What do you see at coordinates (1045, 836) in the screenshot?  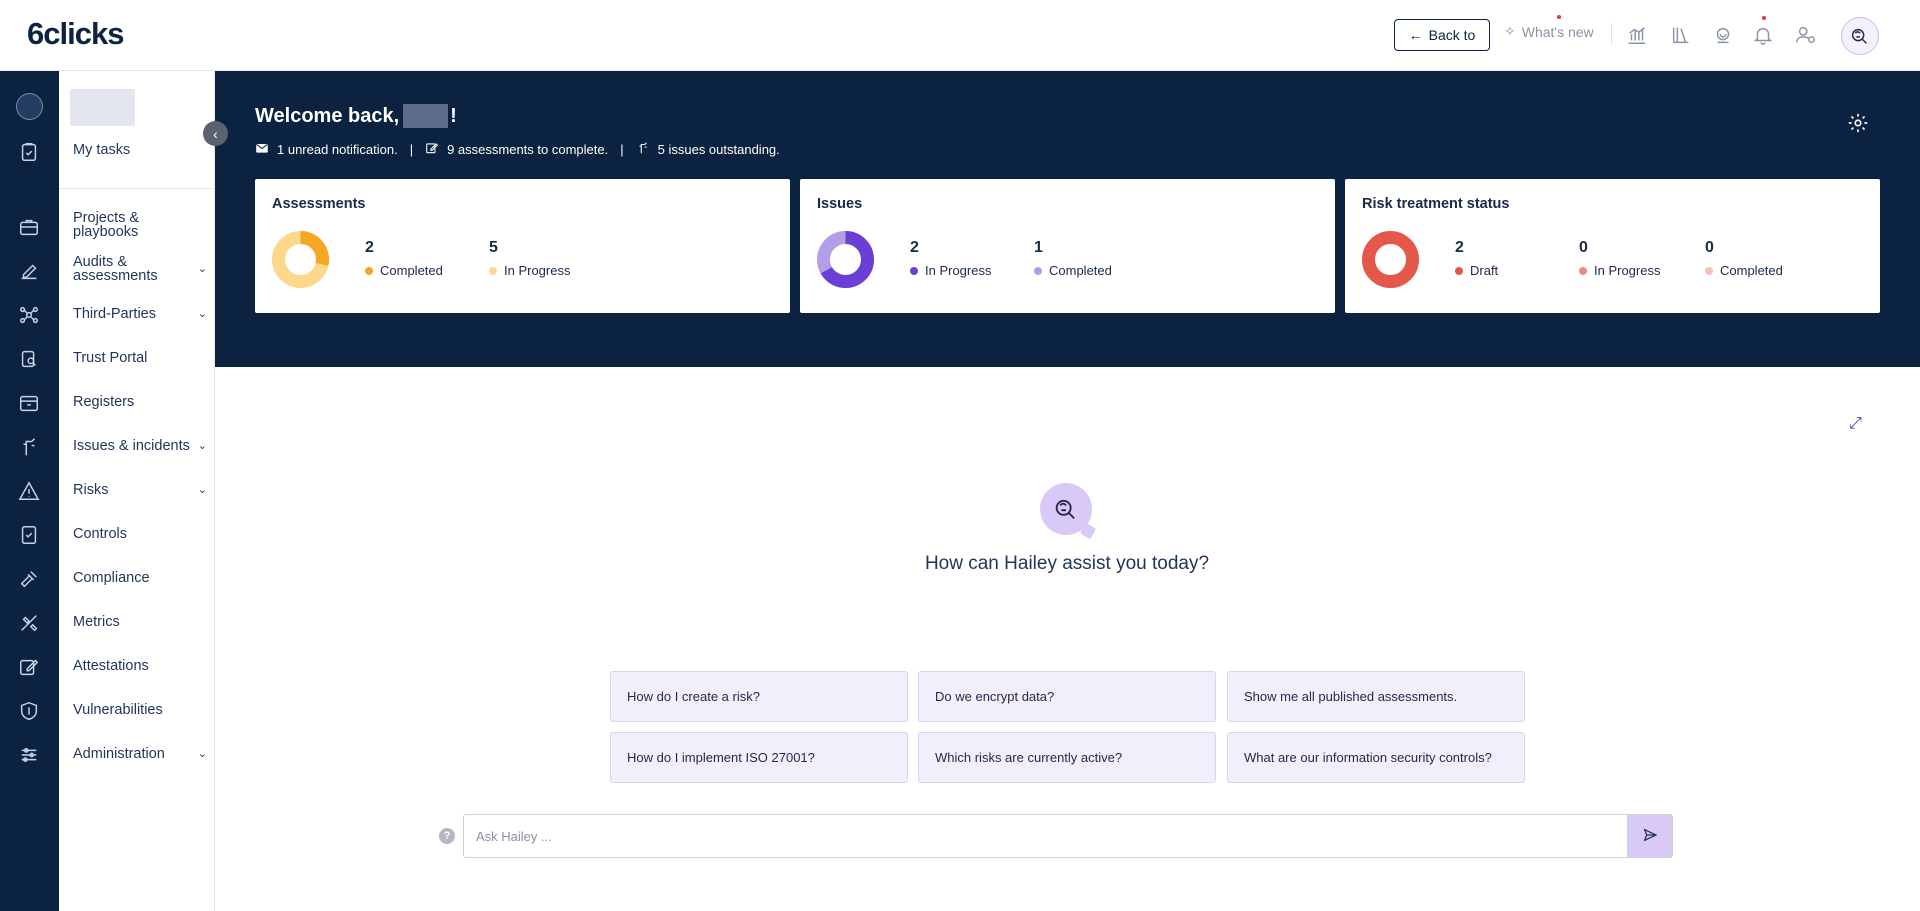 I see `ask-hailey-input` at bounding box center [1045, 836].